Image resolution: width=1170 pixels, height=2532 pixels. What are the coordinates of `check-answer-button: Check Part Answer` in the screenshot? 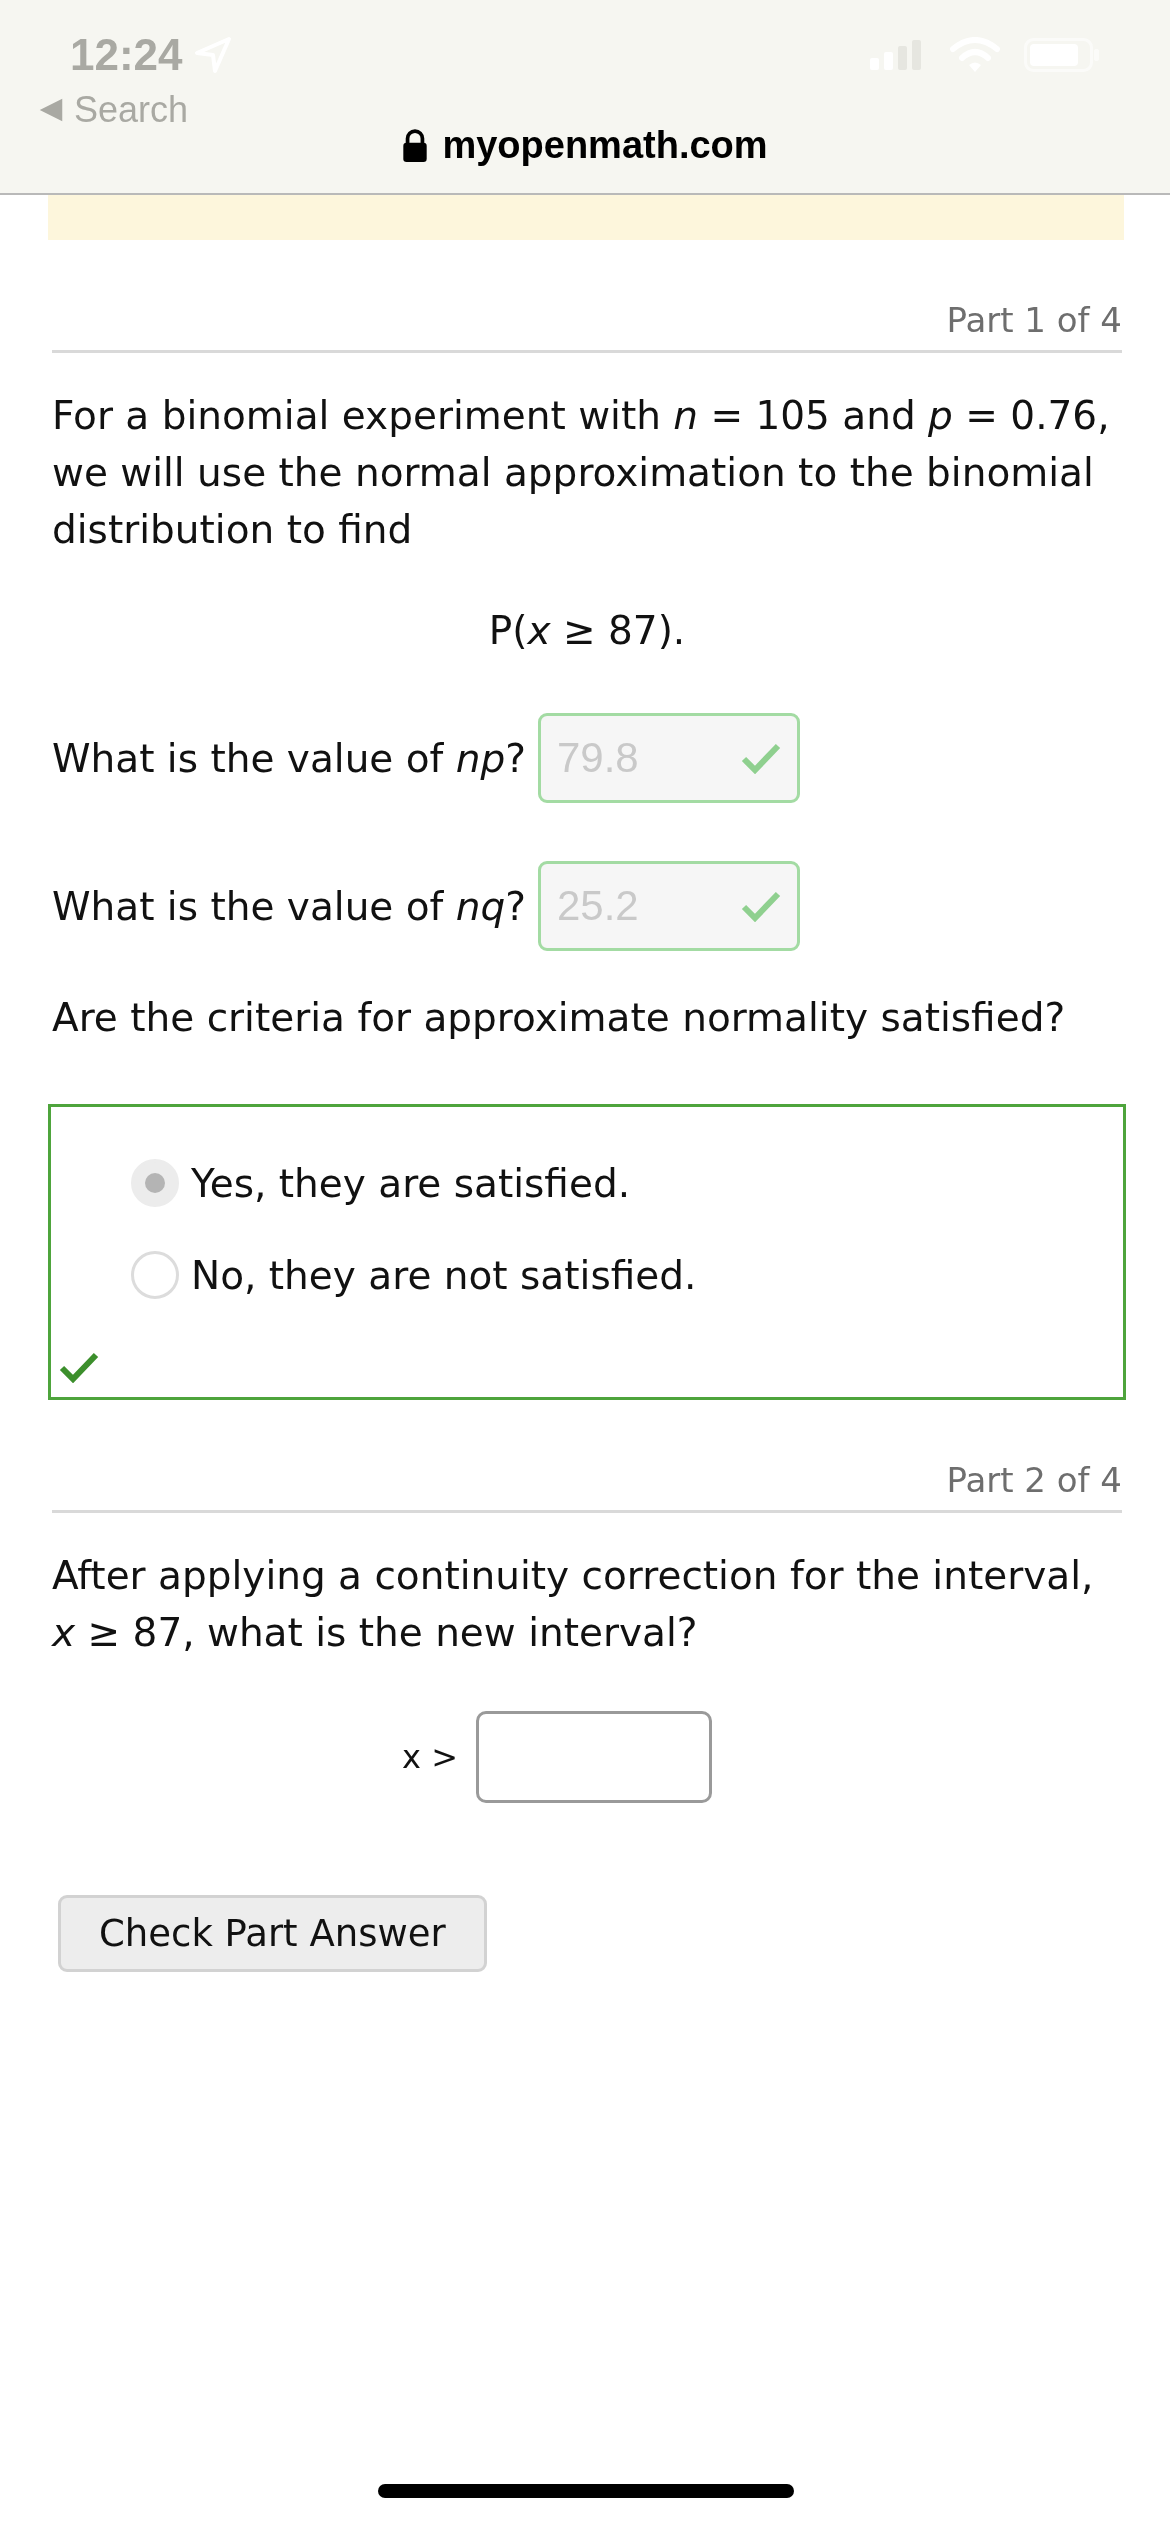 It's located at (272, 1933).